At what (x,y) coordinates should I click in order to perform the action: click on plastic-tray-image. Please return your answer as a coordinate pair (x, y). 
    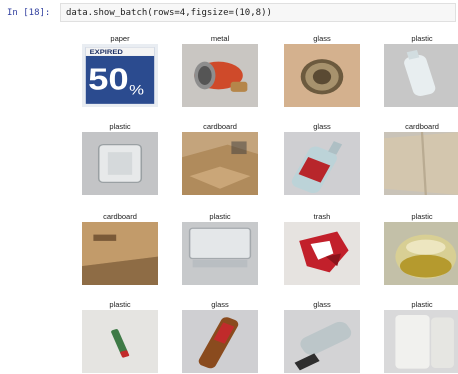
    Looking at the image, I should click on (220, 253).